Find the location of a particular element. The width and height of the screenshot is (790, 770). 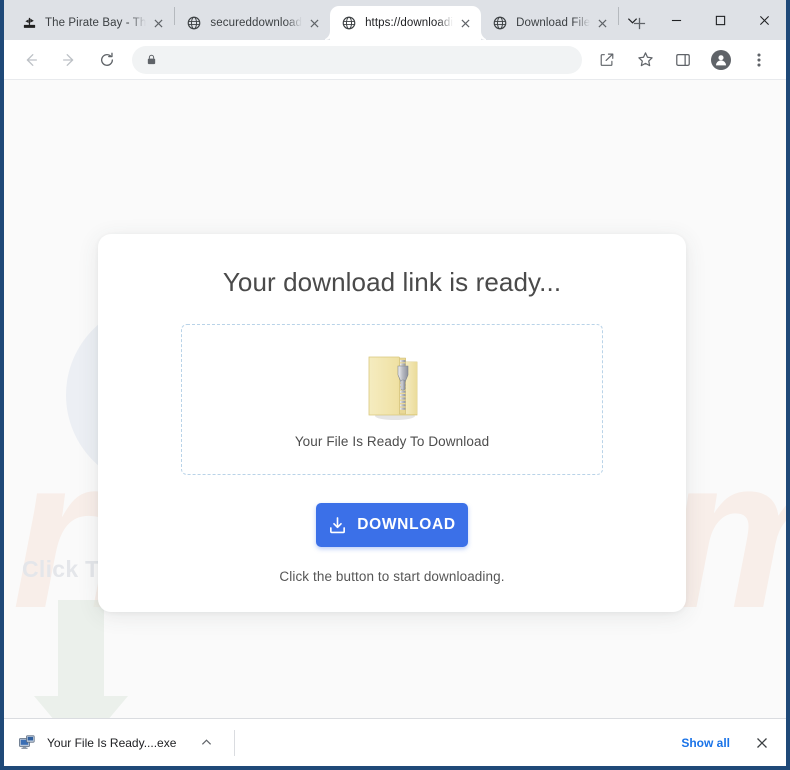

window-controls is located at coordinates (698, 20).